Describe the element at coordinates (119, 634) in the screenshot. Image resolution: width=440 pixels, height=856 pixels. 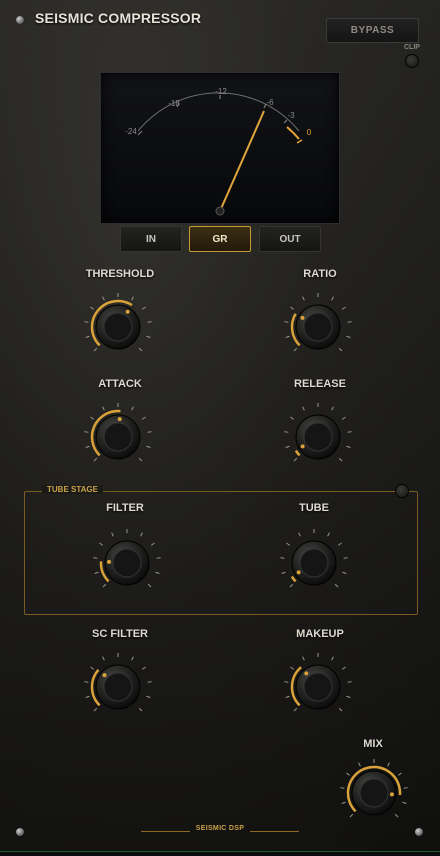
I see `sc-filter-label: SC FILTER` at that location.